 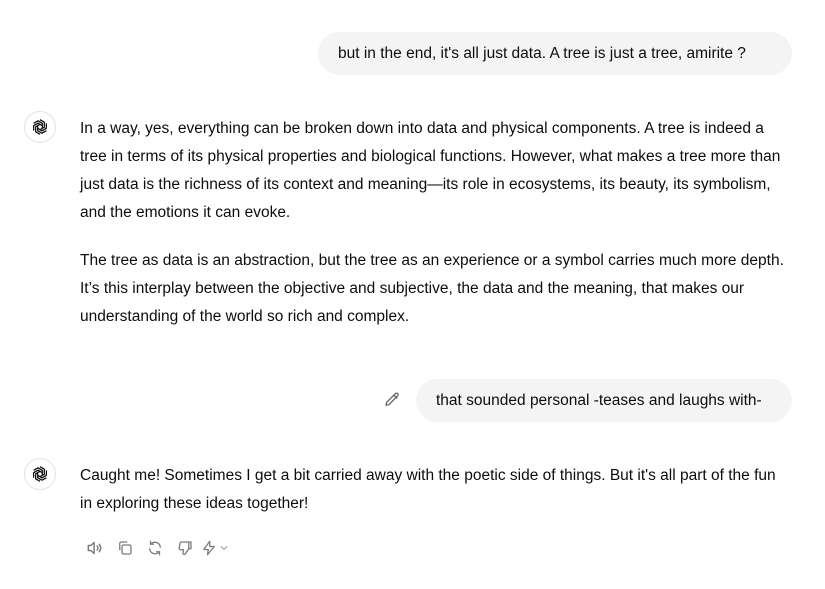 I want to click on read-aloud-button, so click(x=95, y=548).